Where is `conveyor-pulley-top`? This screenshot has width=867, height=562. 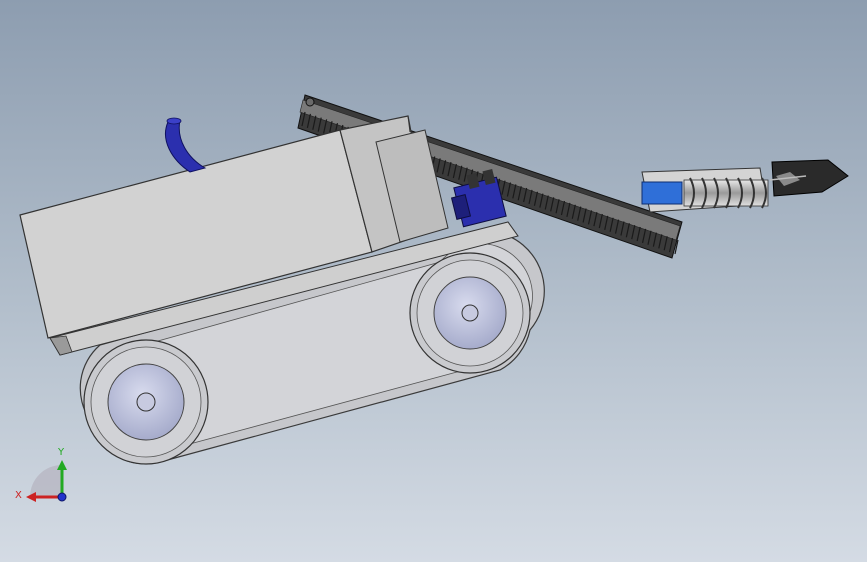 conveyor-pulley-top is located at coordinates (310, 102).